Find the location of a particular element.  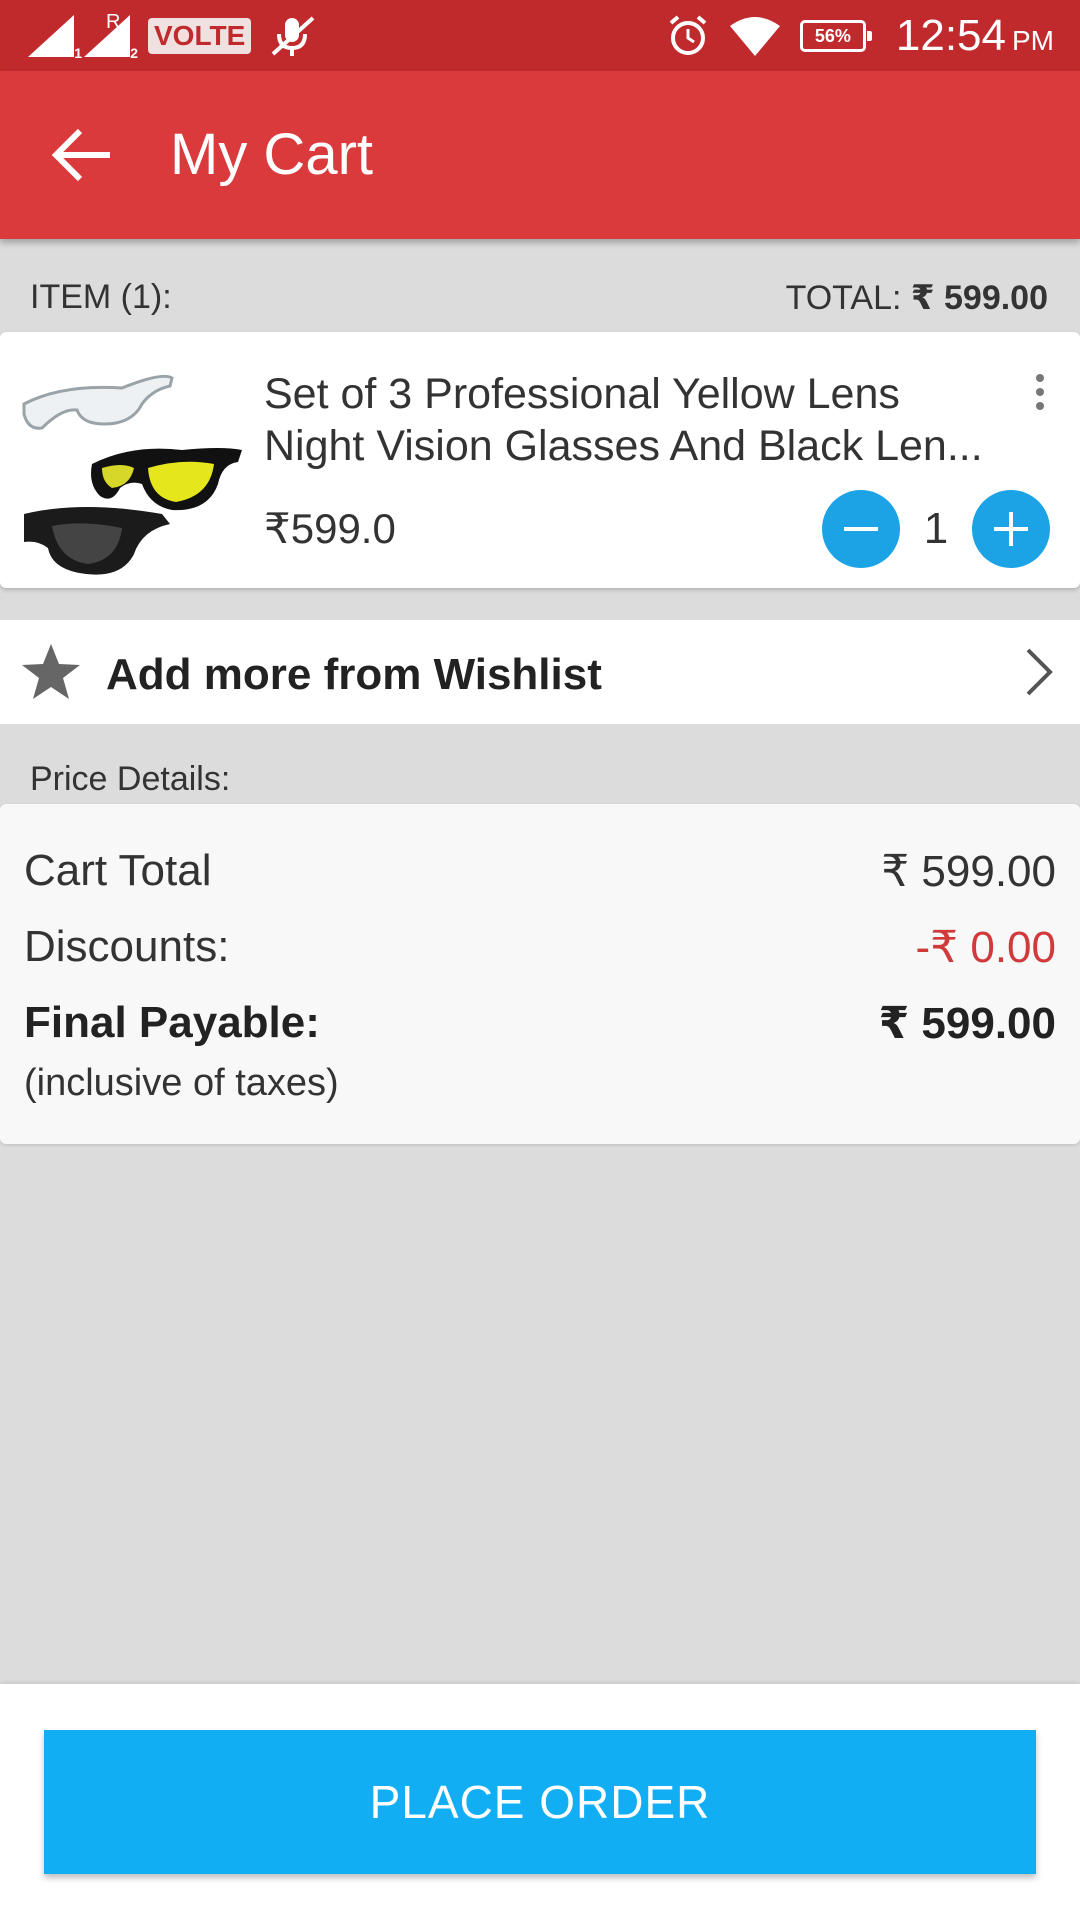

roaming-indicator: R is located at coordinates (113, 22).